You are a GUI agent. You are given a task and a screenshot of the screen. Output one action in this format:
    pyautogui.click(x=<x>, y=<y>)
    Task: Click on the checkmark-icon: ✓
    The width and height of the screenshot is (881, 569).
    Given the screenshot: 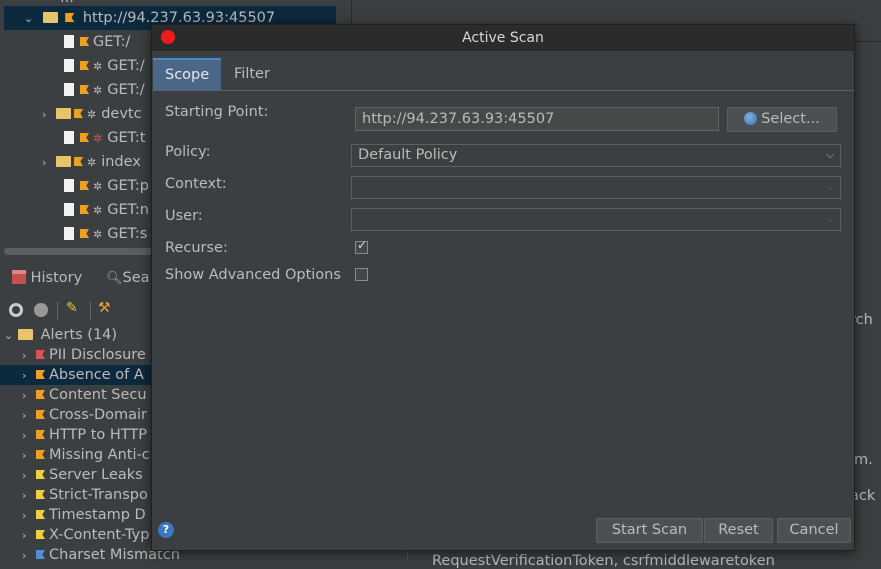 What is the action you would take?
    pyautogui.click(x=362, y=245)
    